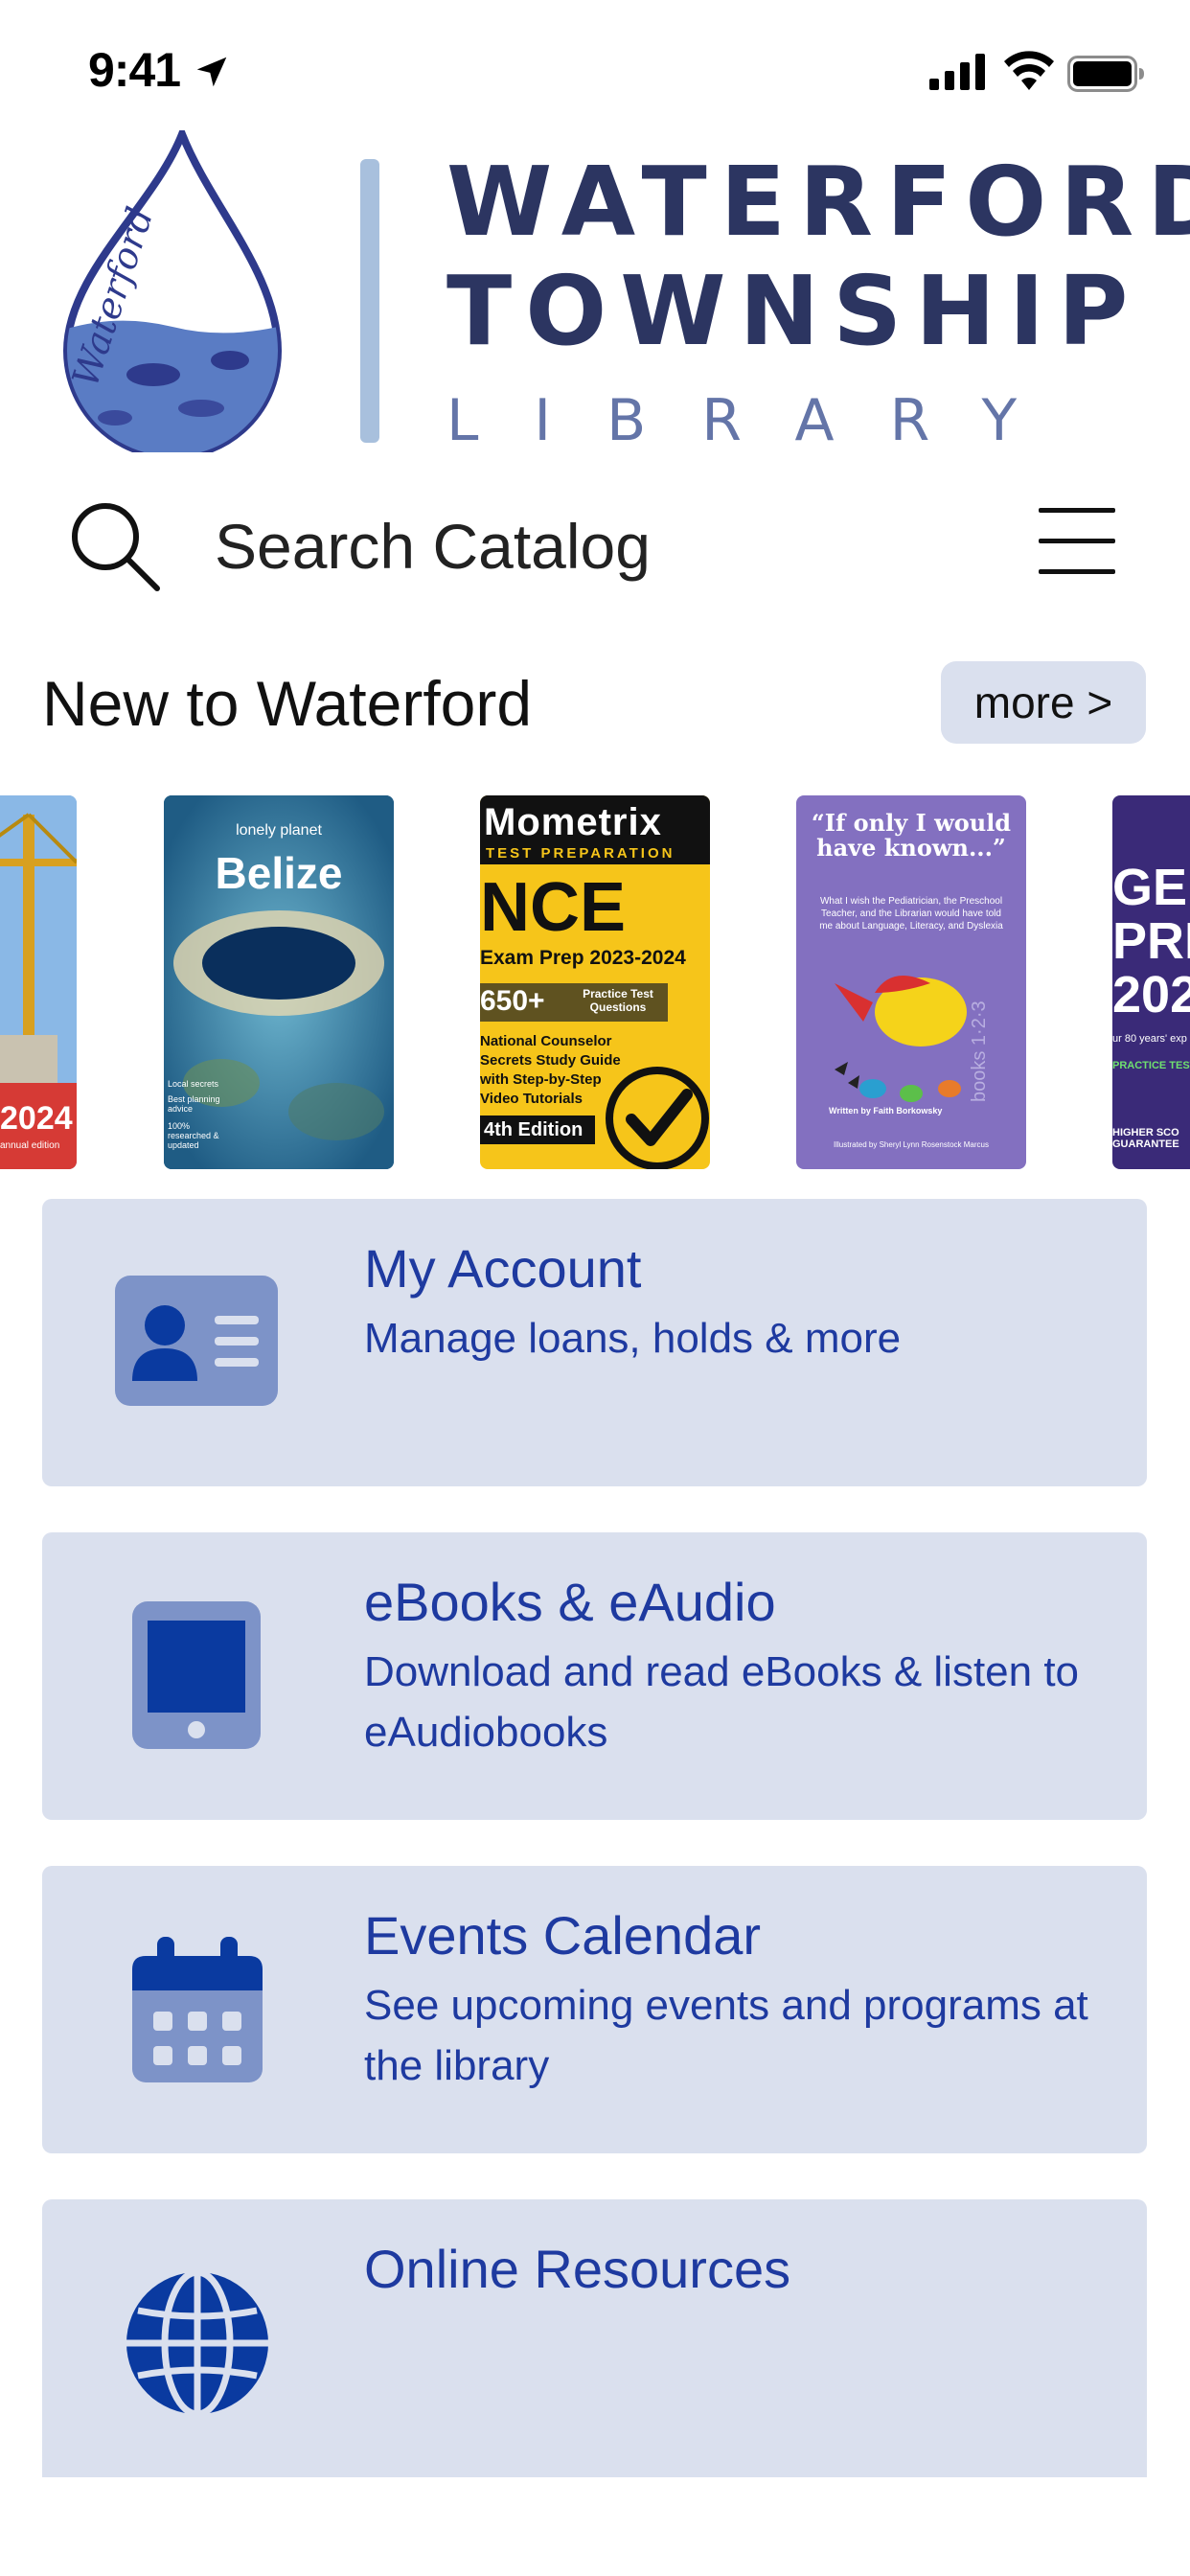 The image size is (1190, 2576). What do you see at coordinates (546, 1041) in the screenshot?
I see `book-line: National Counselor` at bounding box center [546, 1041].